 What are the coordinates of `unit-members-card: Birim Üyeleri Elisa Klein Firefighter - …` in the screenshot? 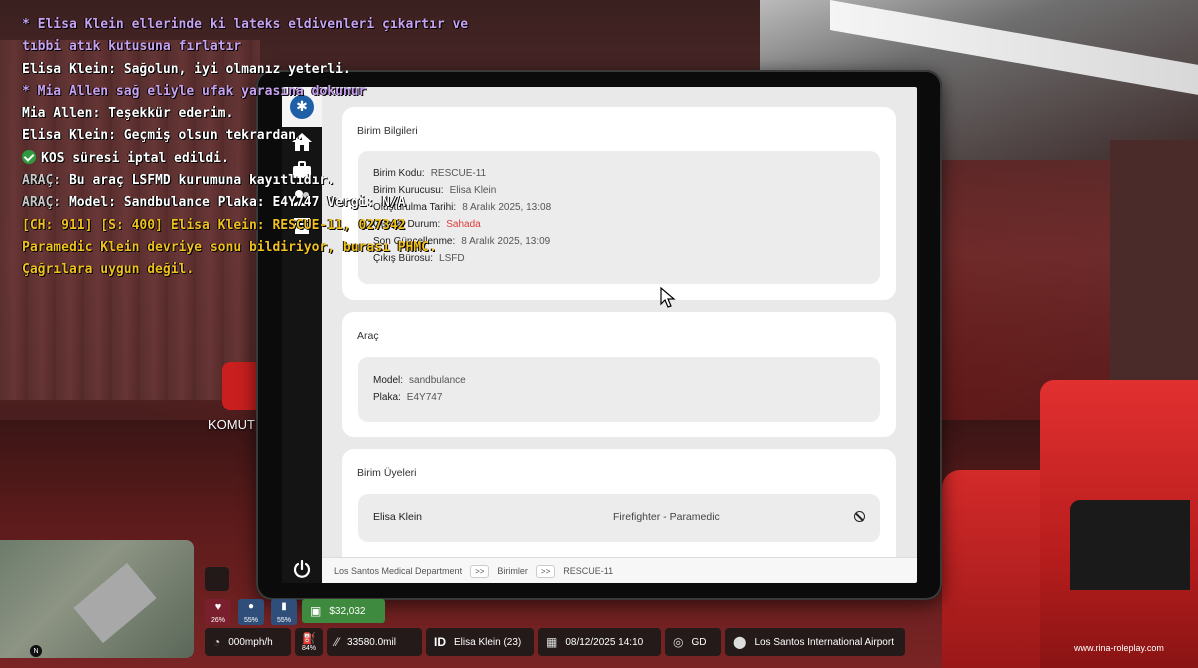 It's located at (619, 503).